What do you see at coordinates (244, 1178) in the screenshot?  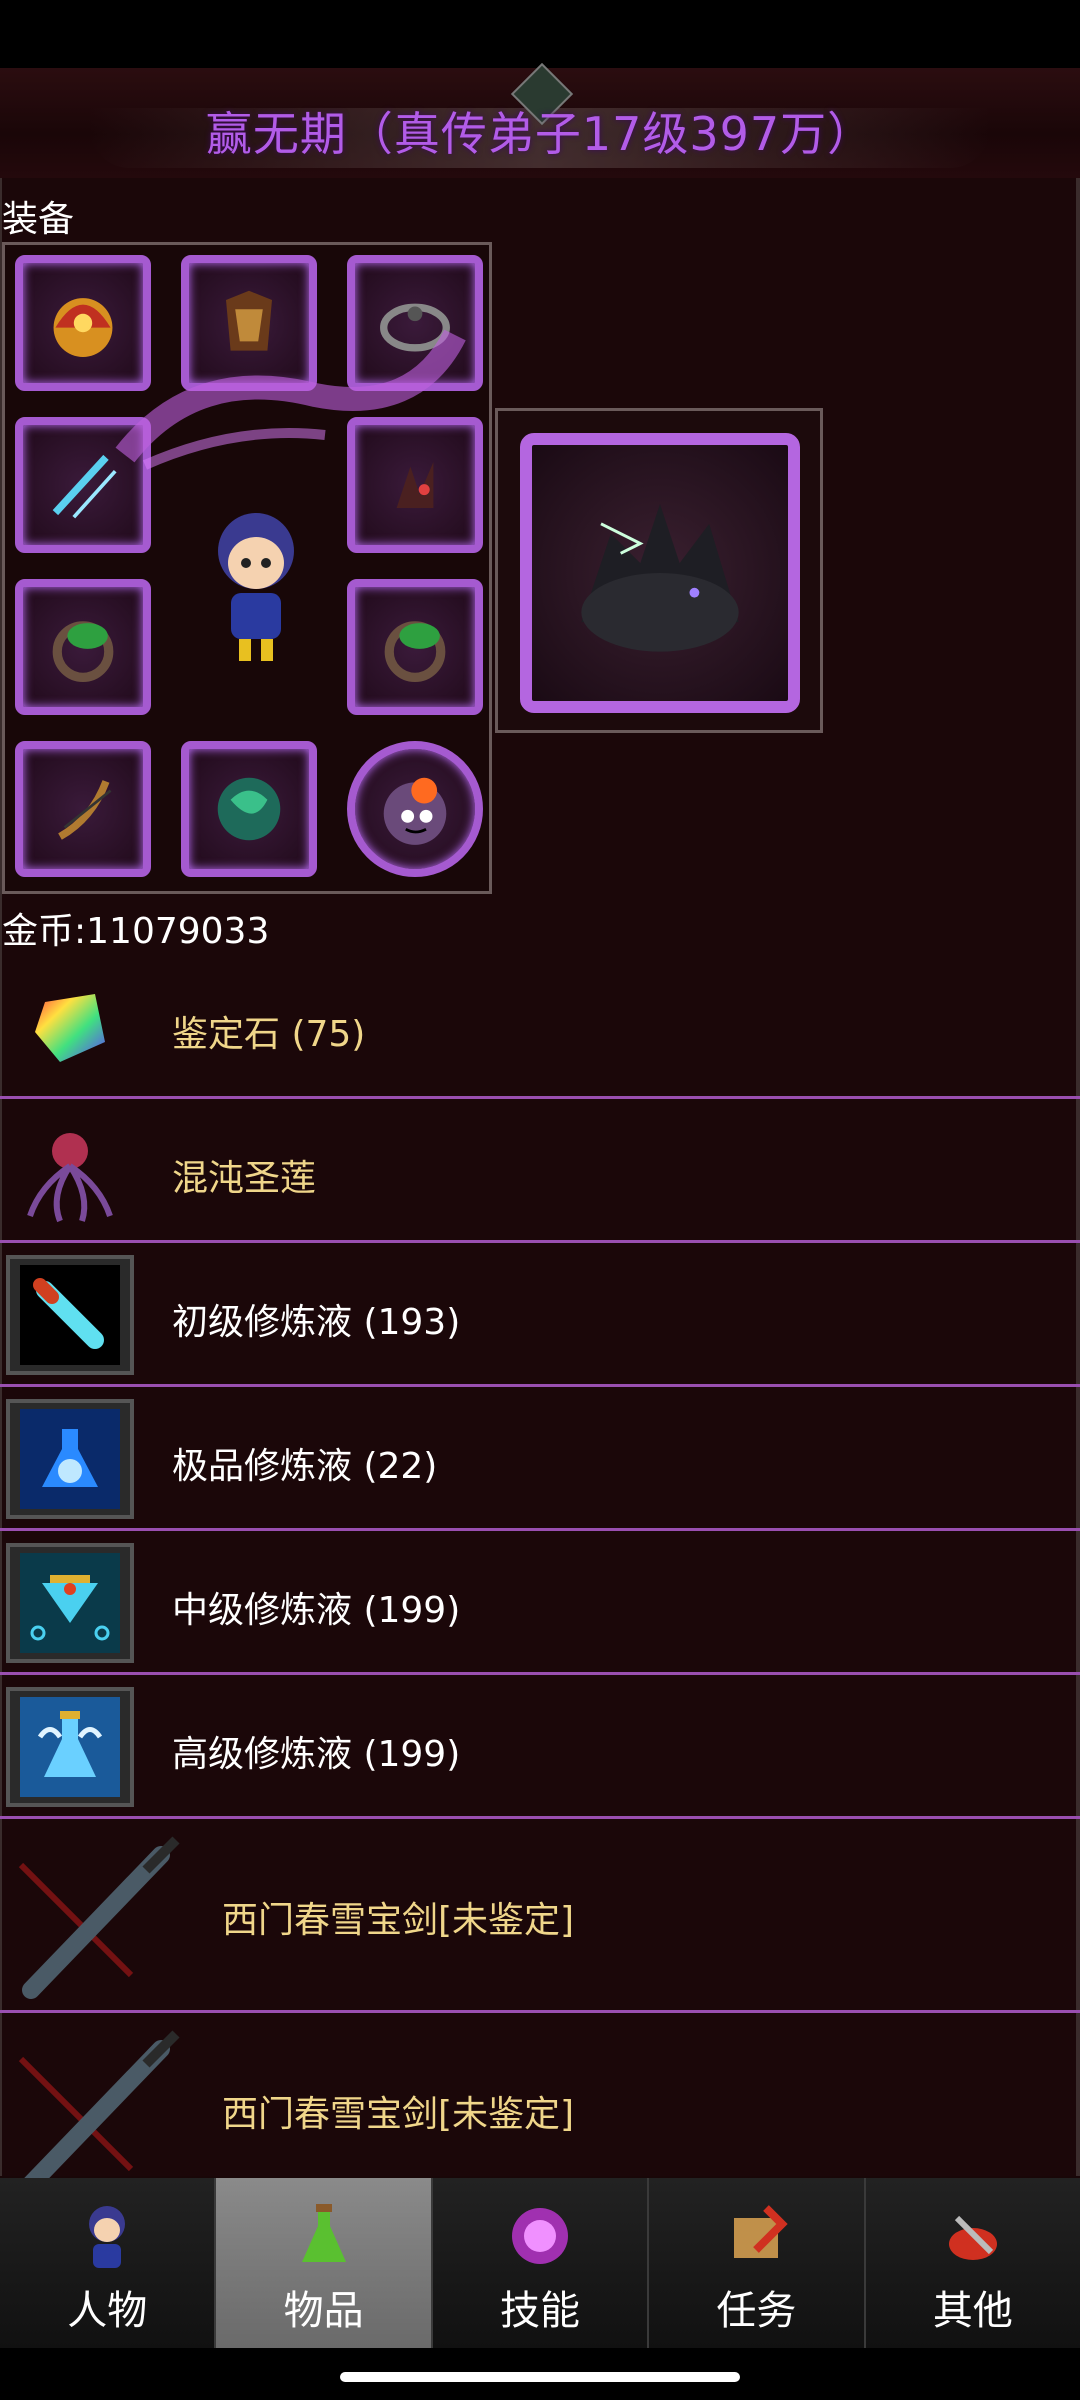 I see `item-name: 混沌圣莲` at bounding box center [244, 1178].